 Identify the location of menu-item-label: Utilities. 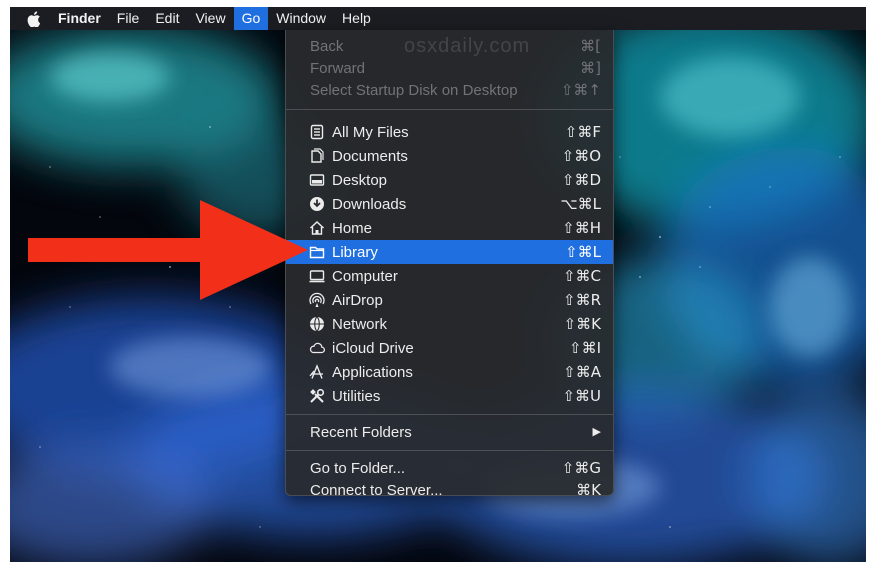
(356, 396).